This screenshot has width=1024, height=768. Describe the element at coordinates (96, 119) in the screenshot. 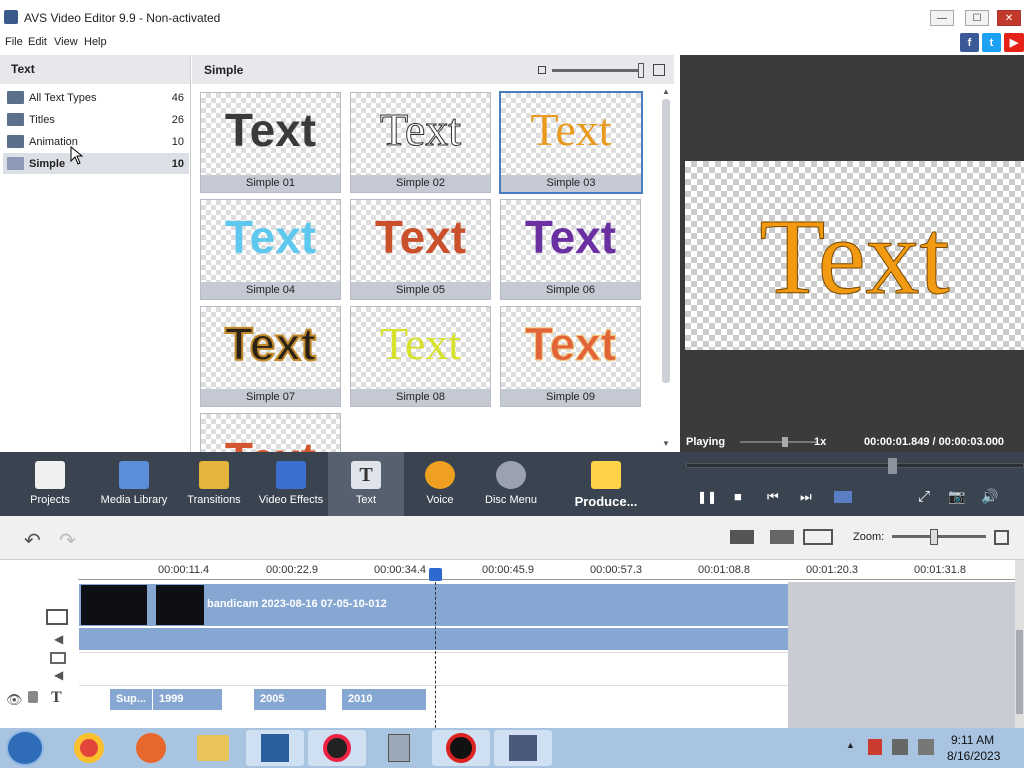

I see `category-titles: Titles 26` at that location.